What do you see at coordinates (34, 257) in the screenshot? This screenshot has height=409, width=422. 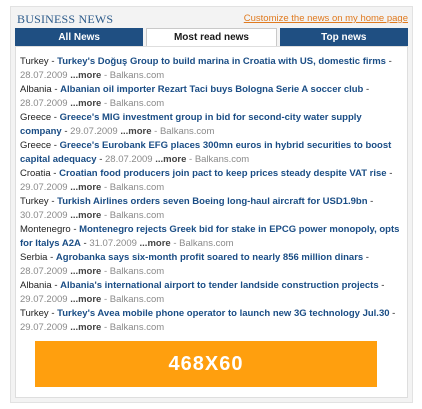 I see `news-country: Serbia` at bounding box center [34, 257].